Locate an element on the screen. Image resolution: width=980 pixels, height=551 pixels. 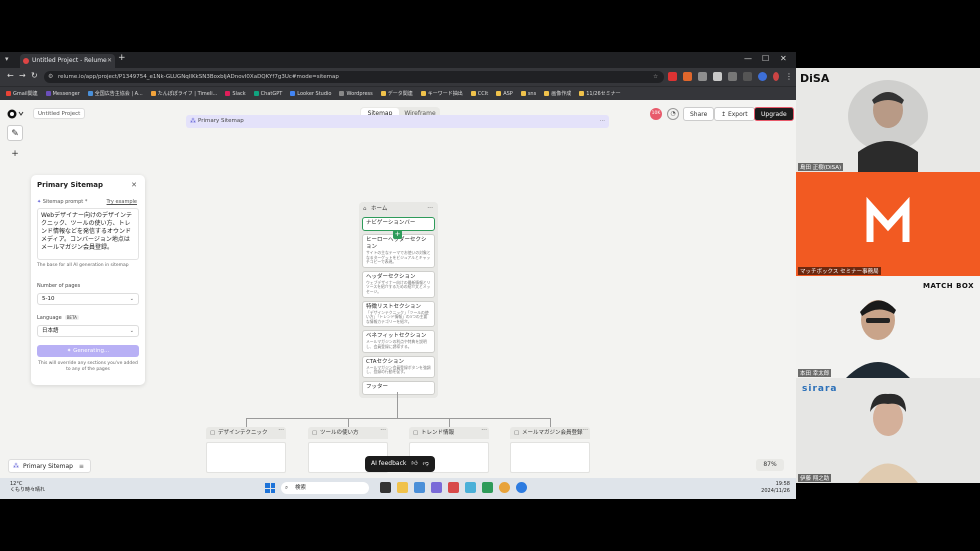
weather-widget: 12°C くもり時々晴れ is located at coordinates (27, 487).